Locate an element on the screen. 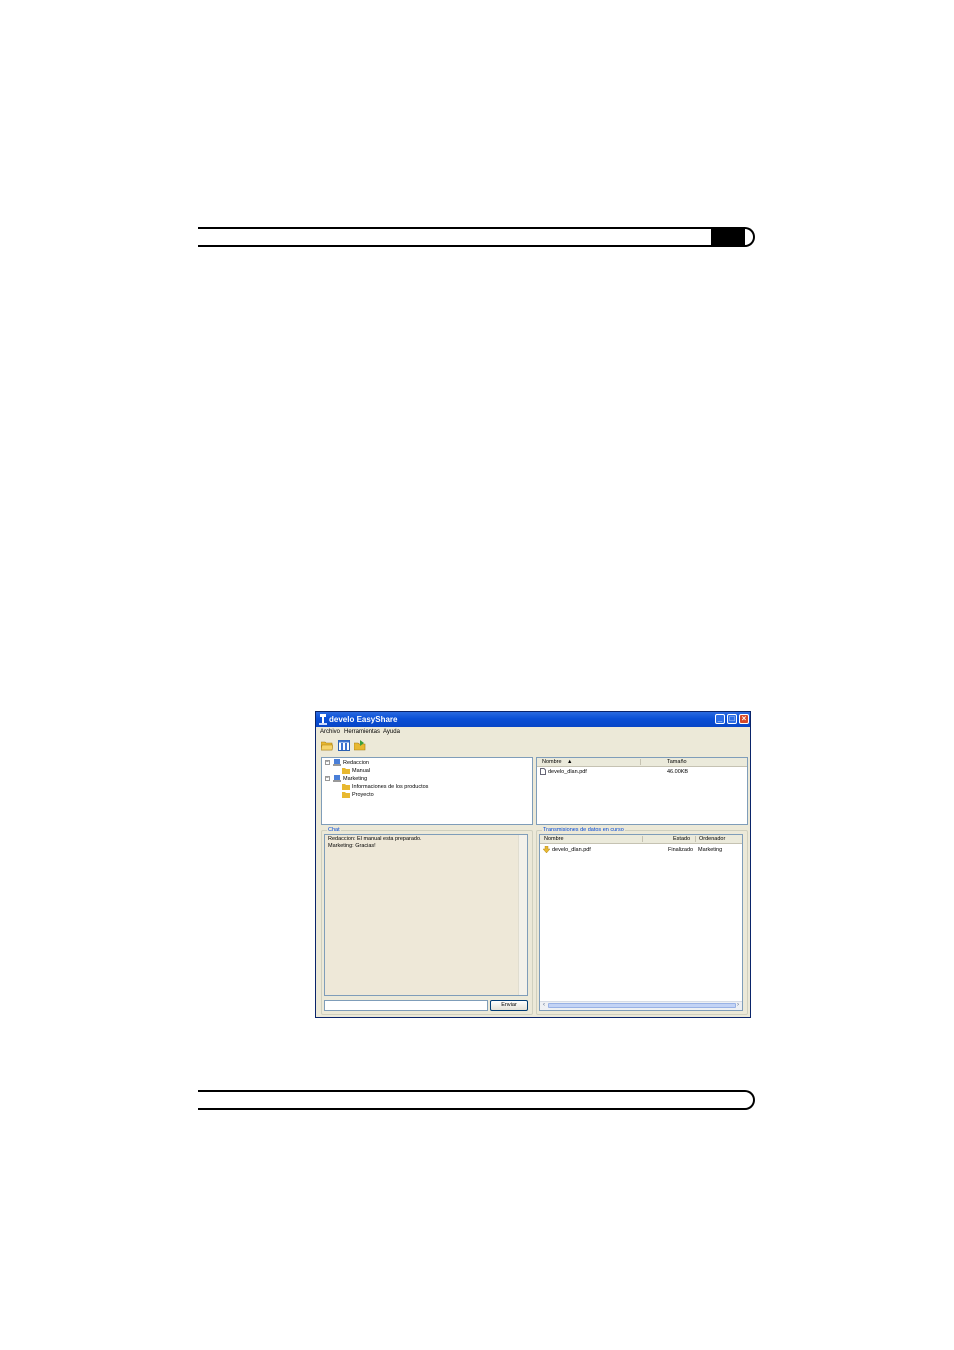 The image size is (954, 1350). column-size: Tamaño is located at coordinates (677, 762).